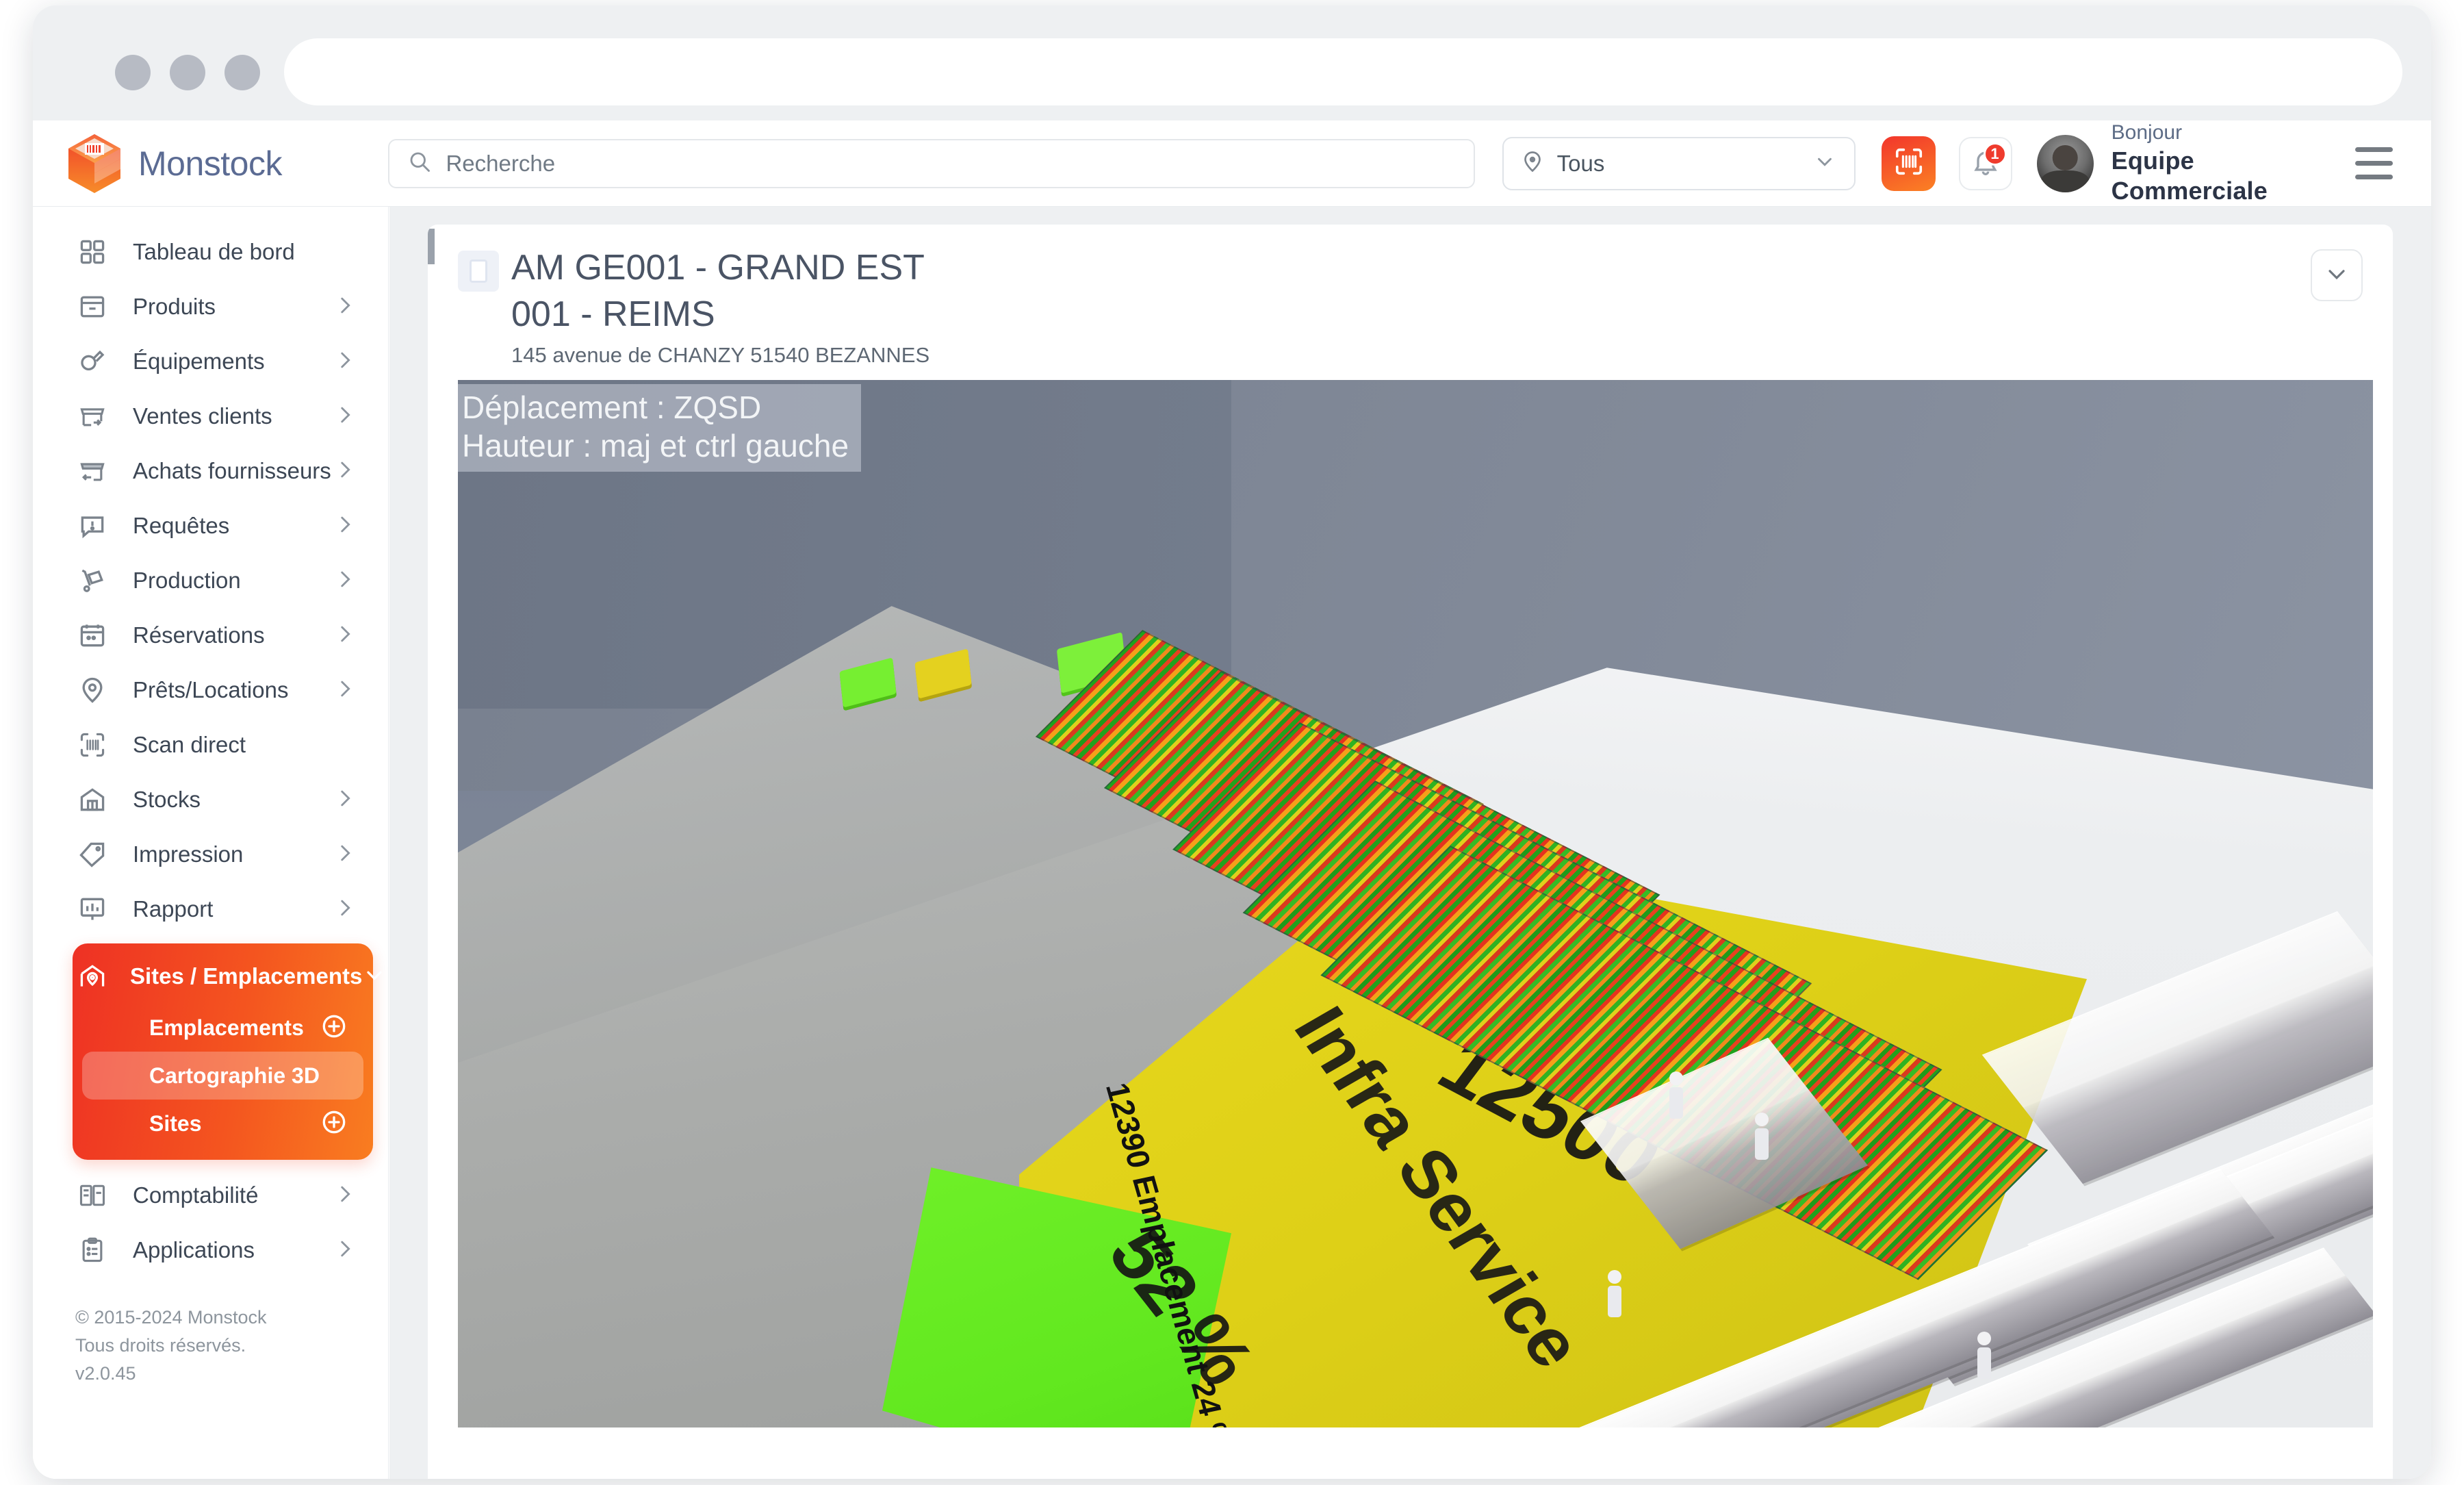 This screenshot has height=1485, width=2464. What do you see at coordinates (92, 855) in the screenshot?
I see `tag-icon` at bounding box center [92, 855].